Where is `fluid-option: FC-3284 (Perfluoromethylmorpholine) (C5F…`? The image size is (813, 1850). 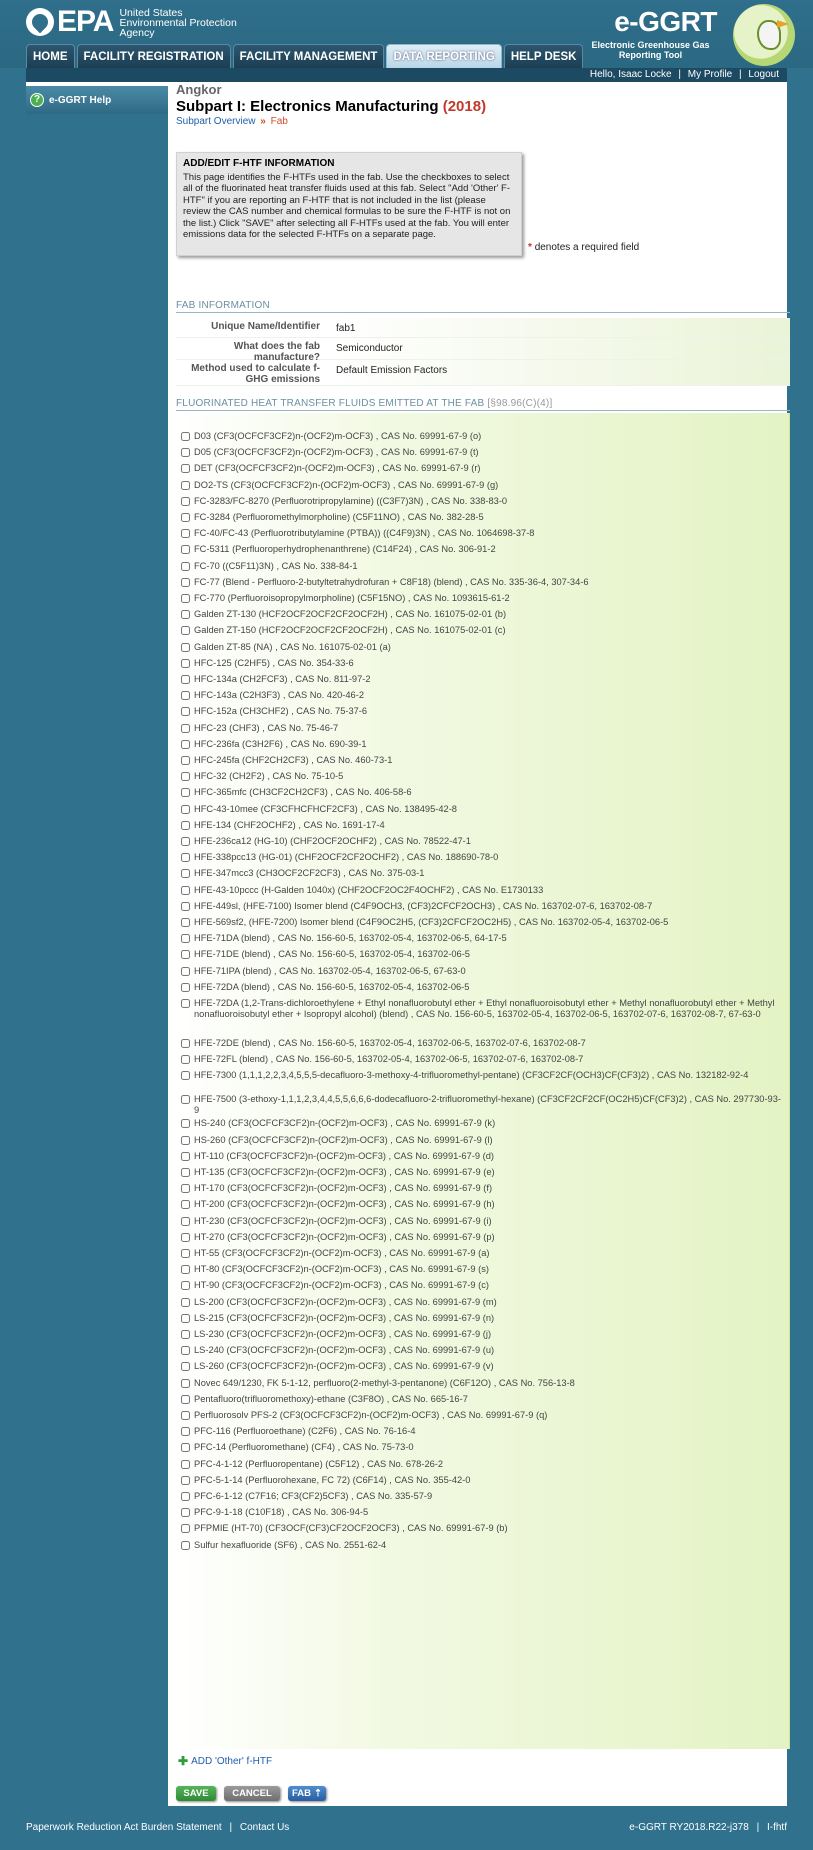
fluid-option: FC-3284 (Perfluoromethylmorpholine) (C5F… is located at coordinates (481, 517).